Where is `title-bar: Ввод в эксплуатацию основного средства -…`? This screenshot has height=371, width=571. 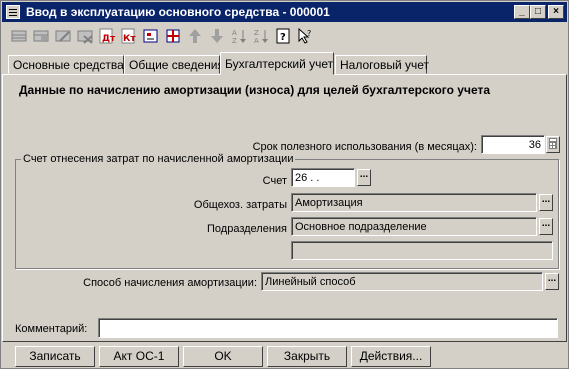
title-bar: Ввод в эксплуатацию основного средства -… is located at coordinates (284, 12).